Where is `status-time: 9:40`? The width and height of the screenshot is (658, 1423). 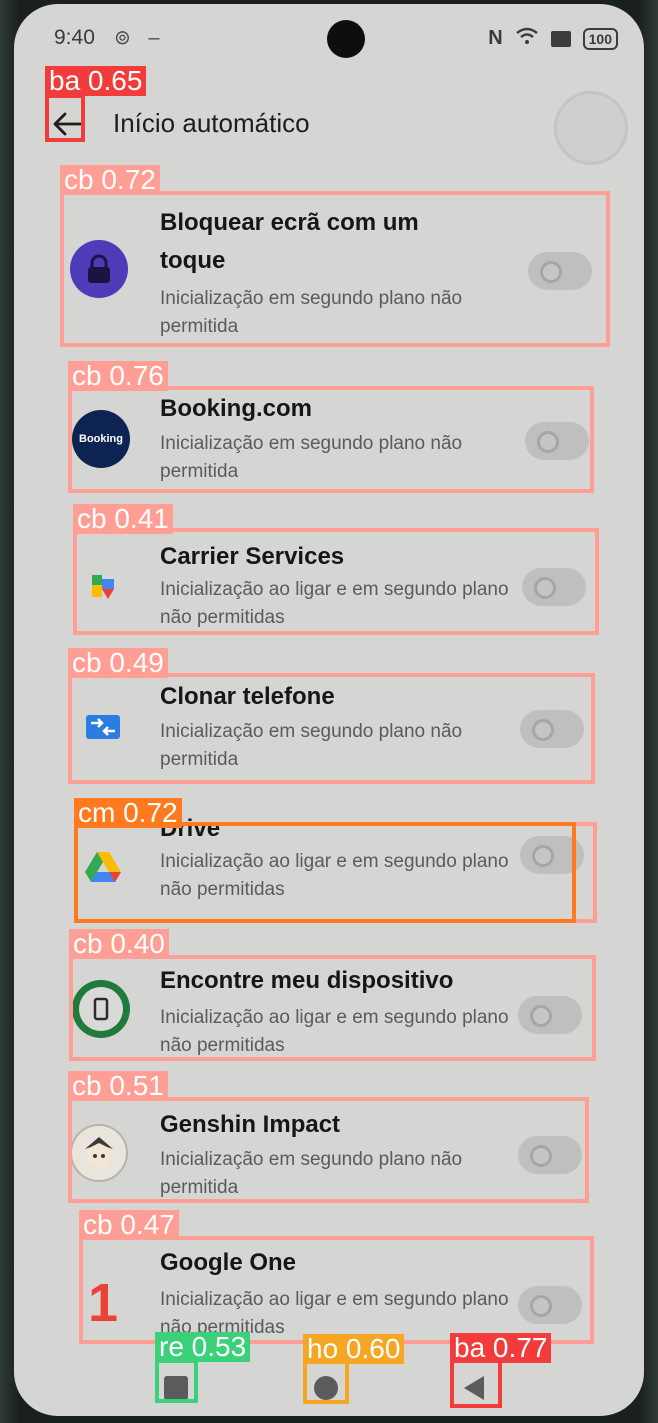 status-time: 9:40 is located at coordinates (74, 37).